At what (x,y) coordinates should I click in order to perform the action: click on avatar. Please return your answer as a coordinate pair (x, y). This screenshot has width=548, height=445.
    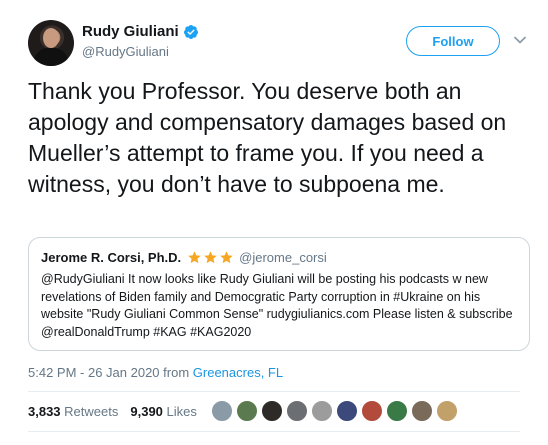
    Looking at the image, I should click on (51, 43).